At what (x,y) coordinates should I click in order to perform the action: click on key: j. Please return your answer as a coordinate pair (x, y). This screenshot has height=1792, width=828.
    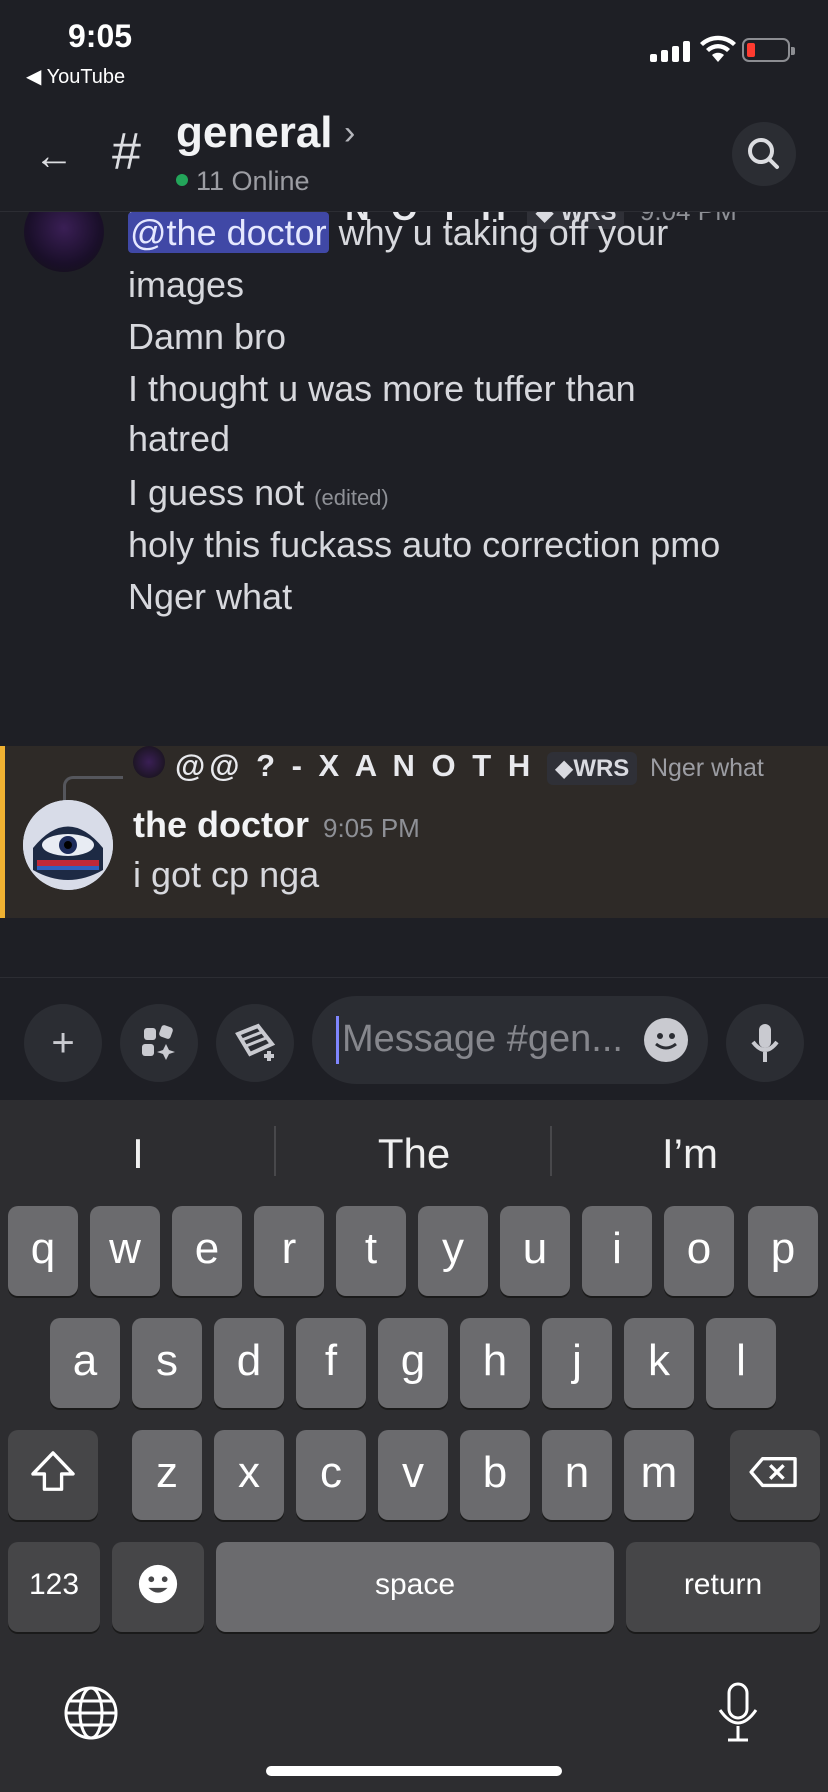
    Looking at the image, I should click on (577, 1363).